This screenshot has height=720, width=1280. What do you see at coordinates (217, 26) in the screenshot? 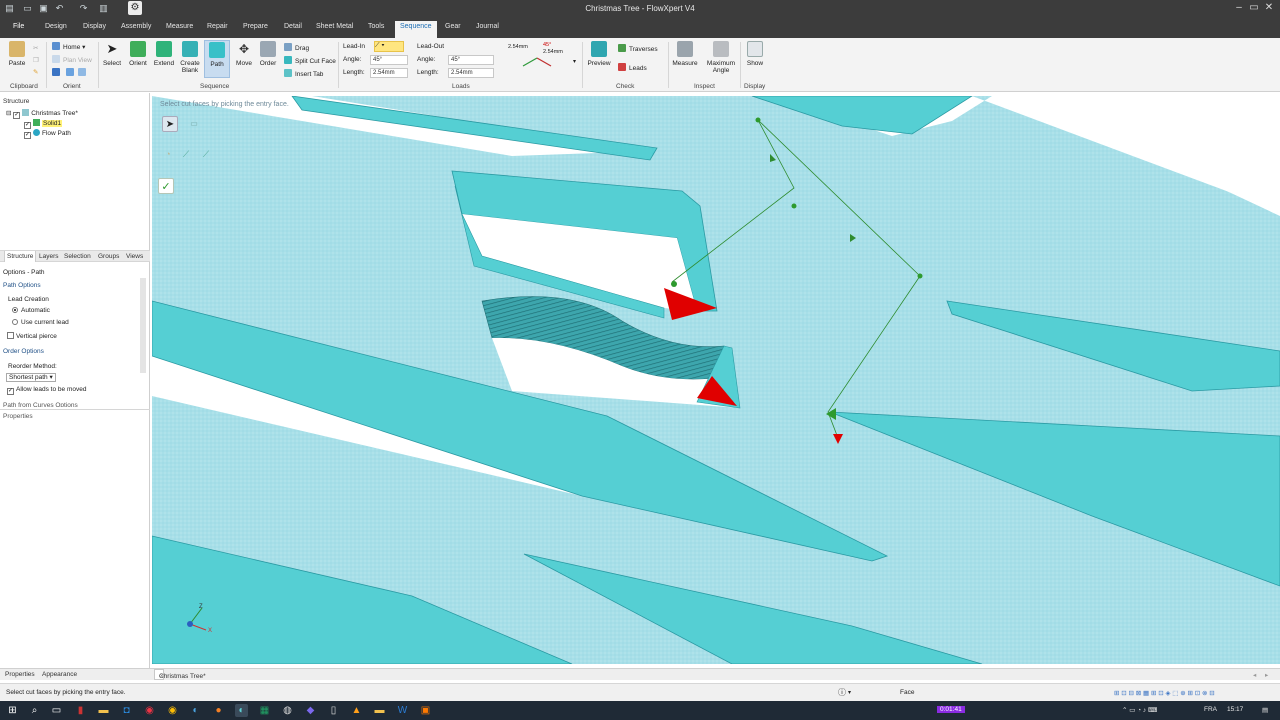
I see `menu-repair: Repair` at bounding box center [217, 26].